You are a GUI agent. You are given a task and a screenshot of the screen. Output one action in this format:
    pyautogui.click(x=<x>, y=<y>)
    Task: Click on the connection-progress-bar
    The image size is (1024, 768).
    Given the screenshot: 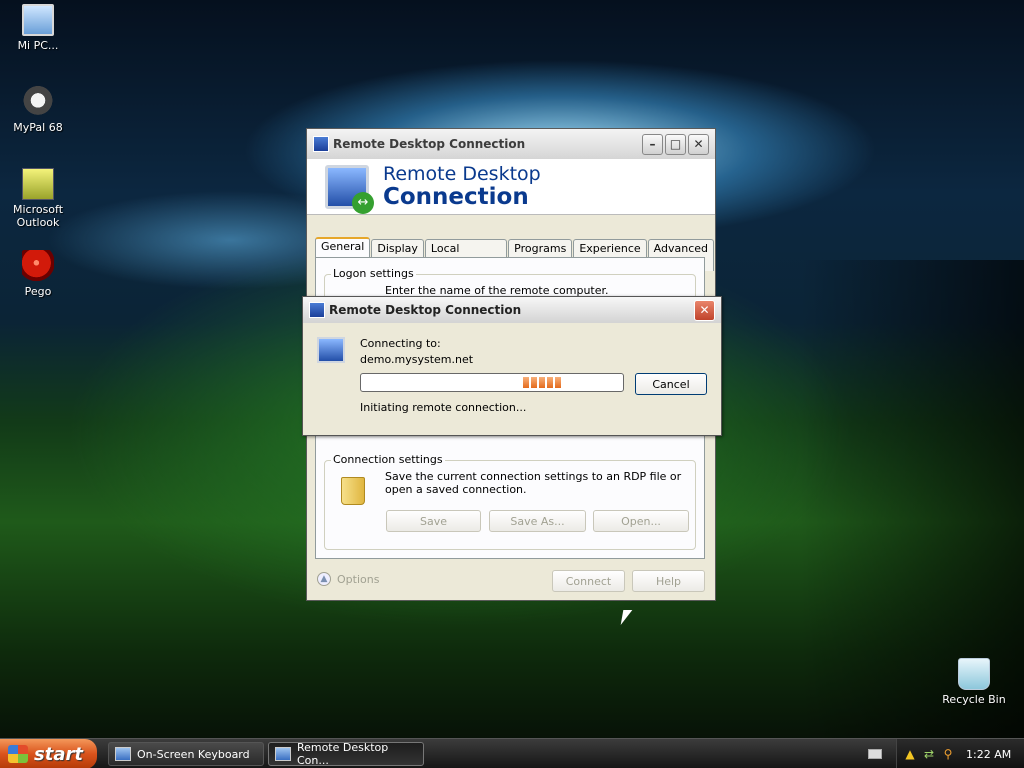 What is the action you would take?
    pyautogui.click(x=492, y=382)
    